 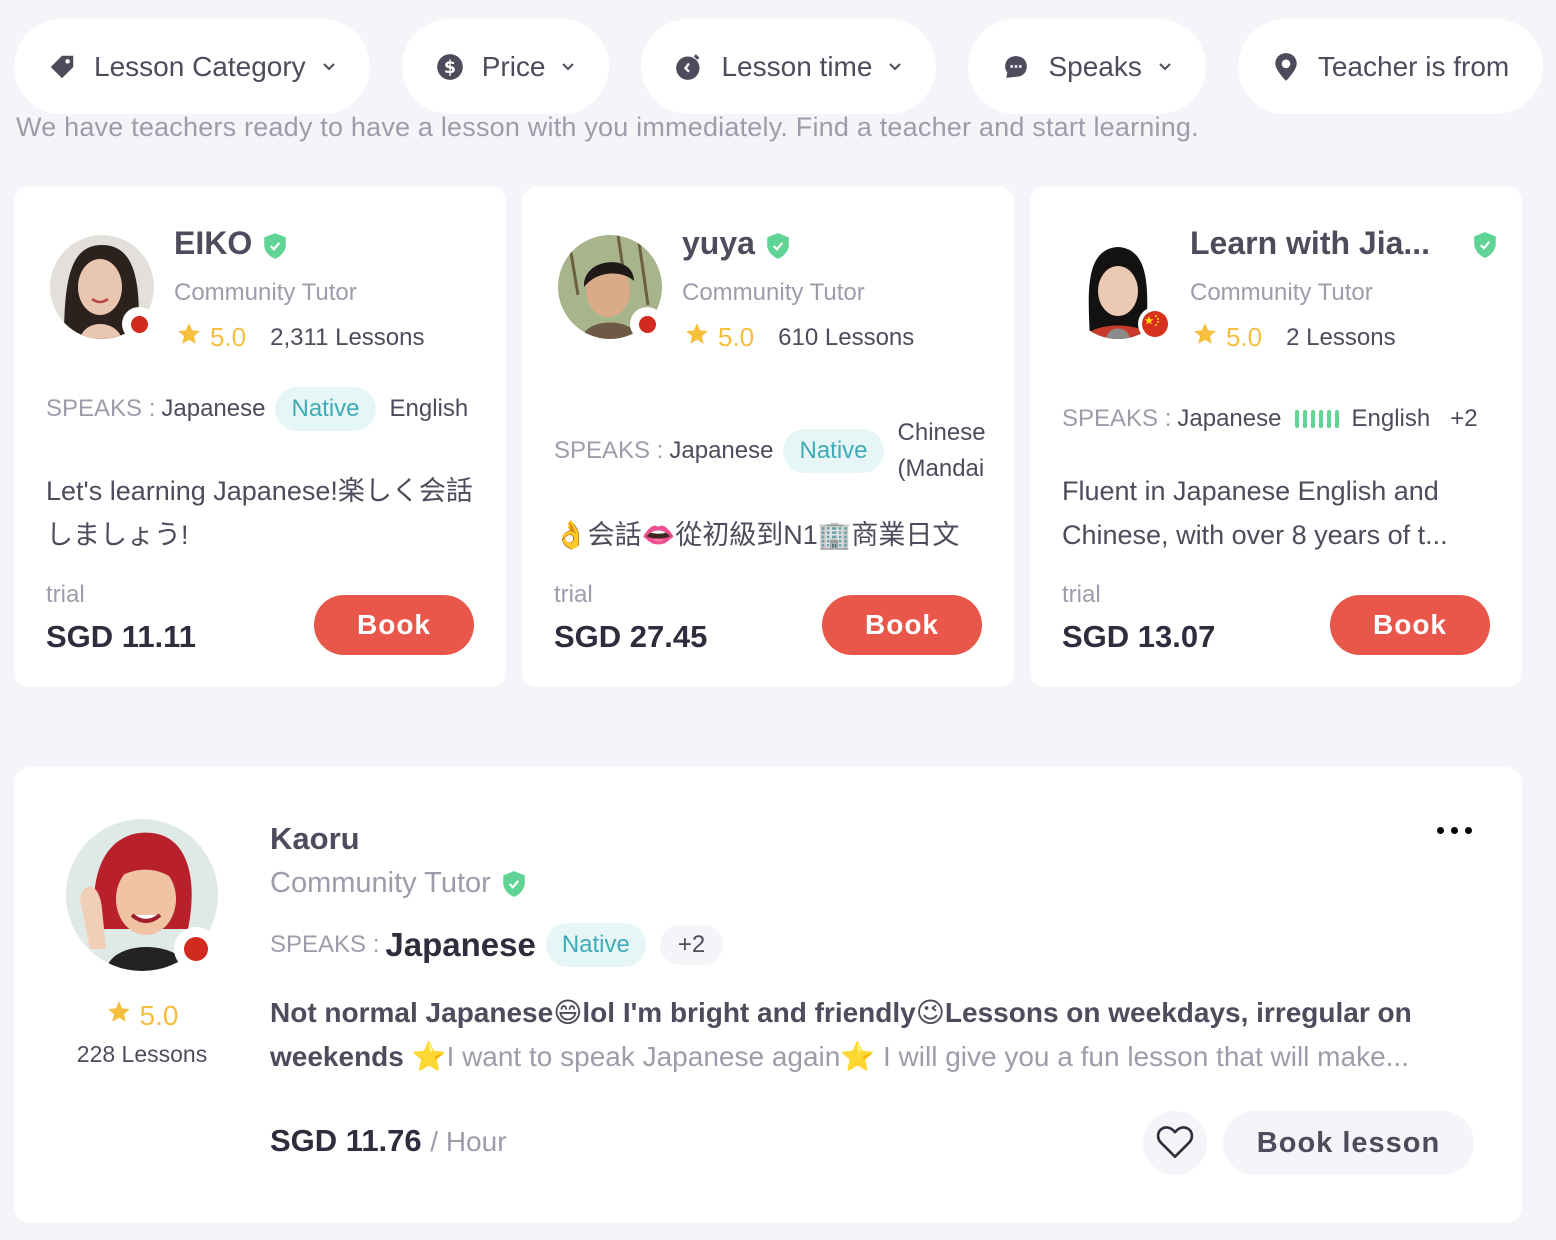 I want to click on lesson-count: 228 Lessons, so click(x=142, y=1054).